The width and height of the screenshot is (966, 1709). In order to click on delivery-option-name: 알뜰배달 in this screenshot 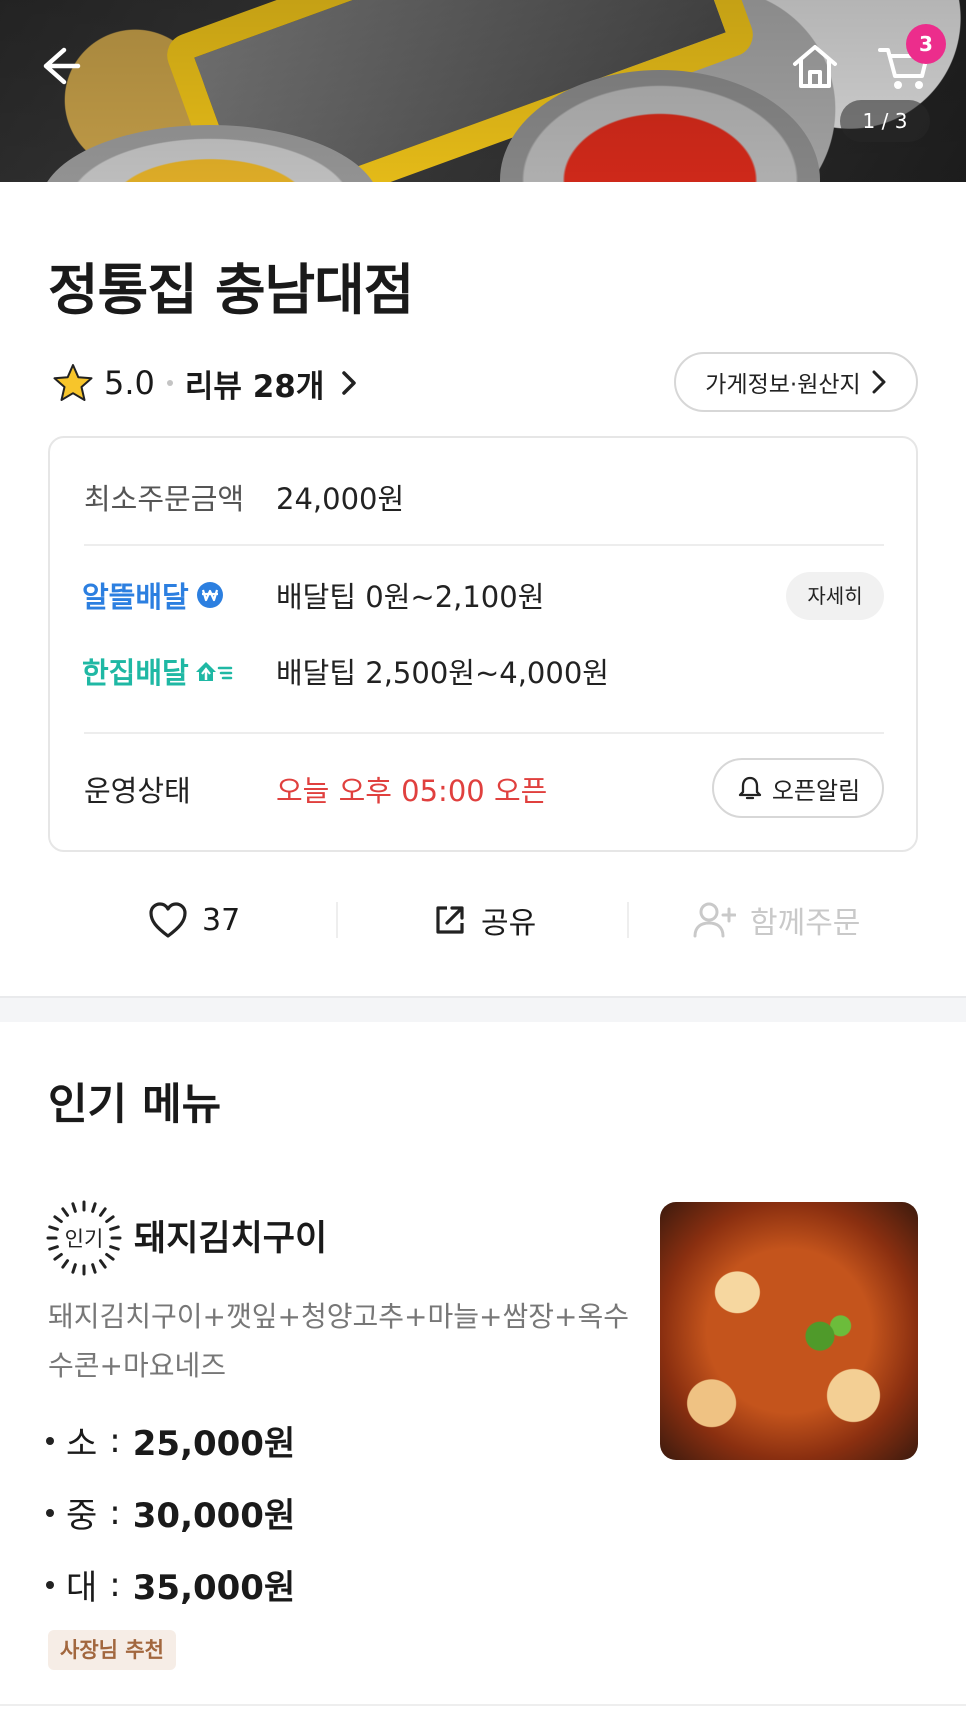, I will do `click(135, 597)`.